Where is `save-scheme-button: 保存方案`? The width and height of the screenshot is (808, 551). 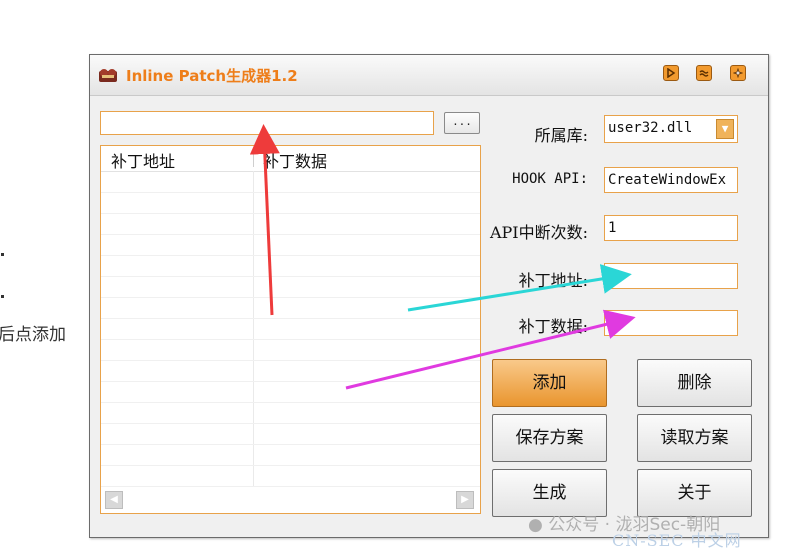 save-scheme-button: 保存方案 is located at coordinates (549, 438).